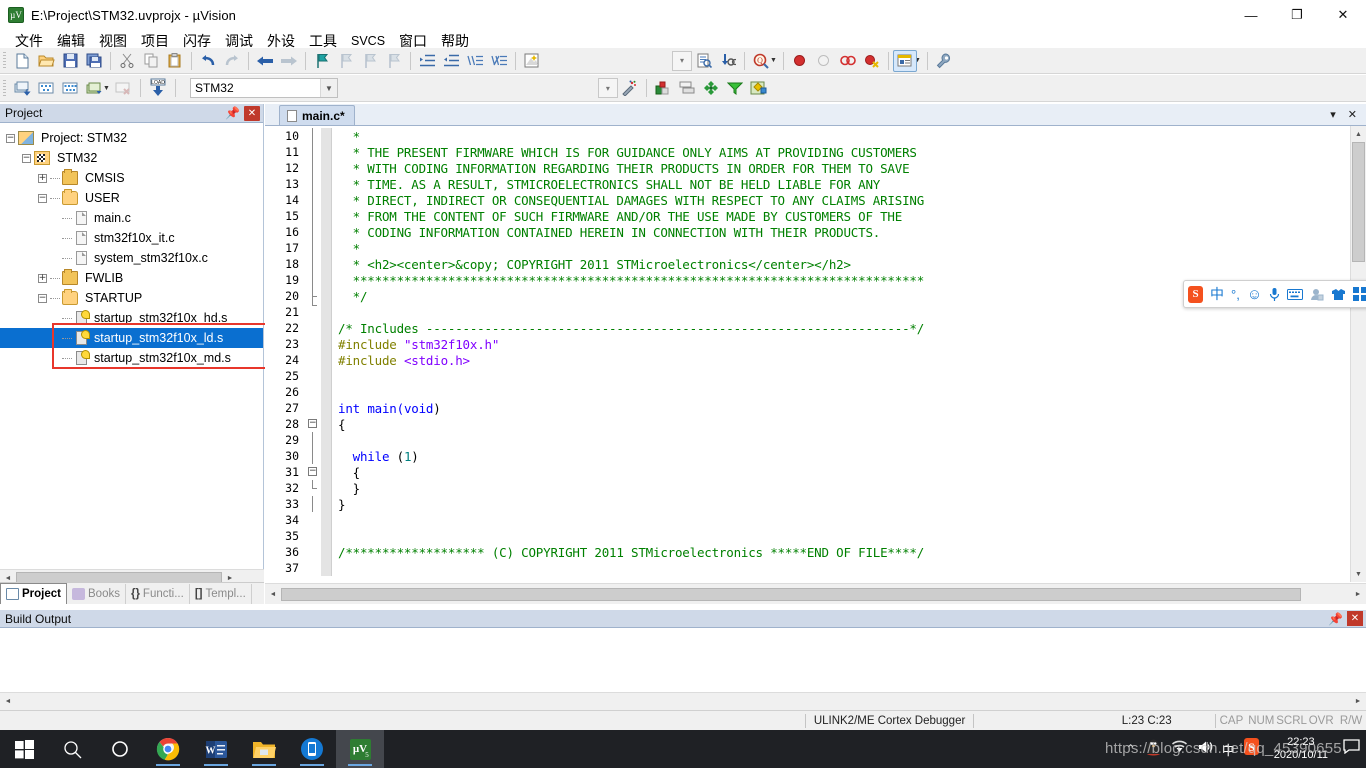 Image resolution: width=1366 pixels, height=768 pixels. I want to click on scroll-up-arrow-icon: ▲, so click(1358, 134).